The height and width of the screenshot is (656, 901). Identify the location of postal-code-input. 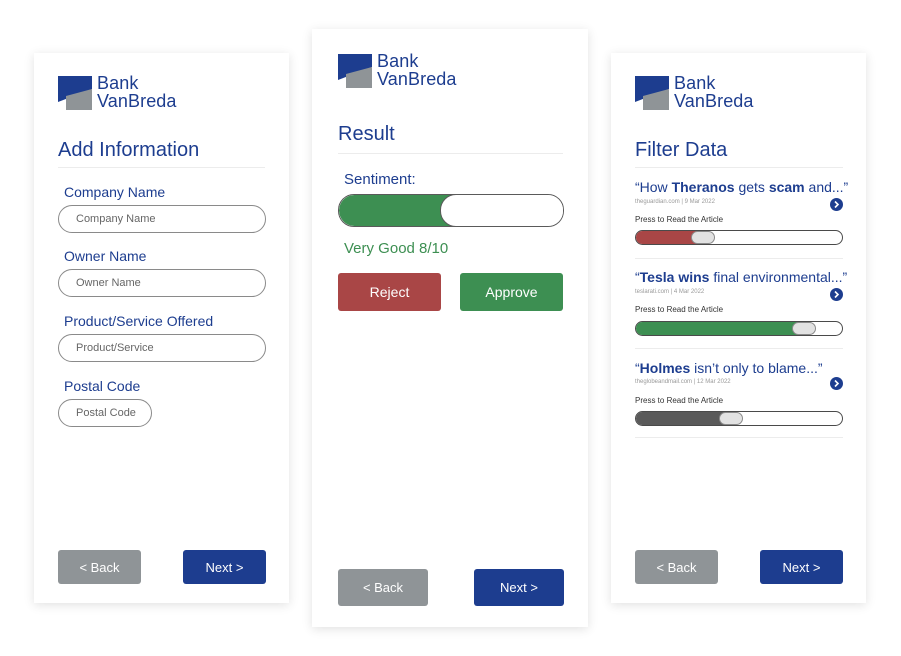
(105, 413).